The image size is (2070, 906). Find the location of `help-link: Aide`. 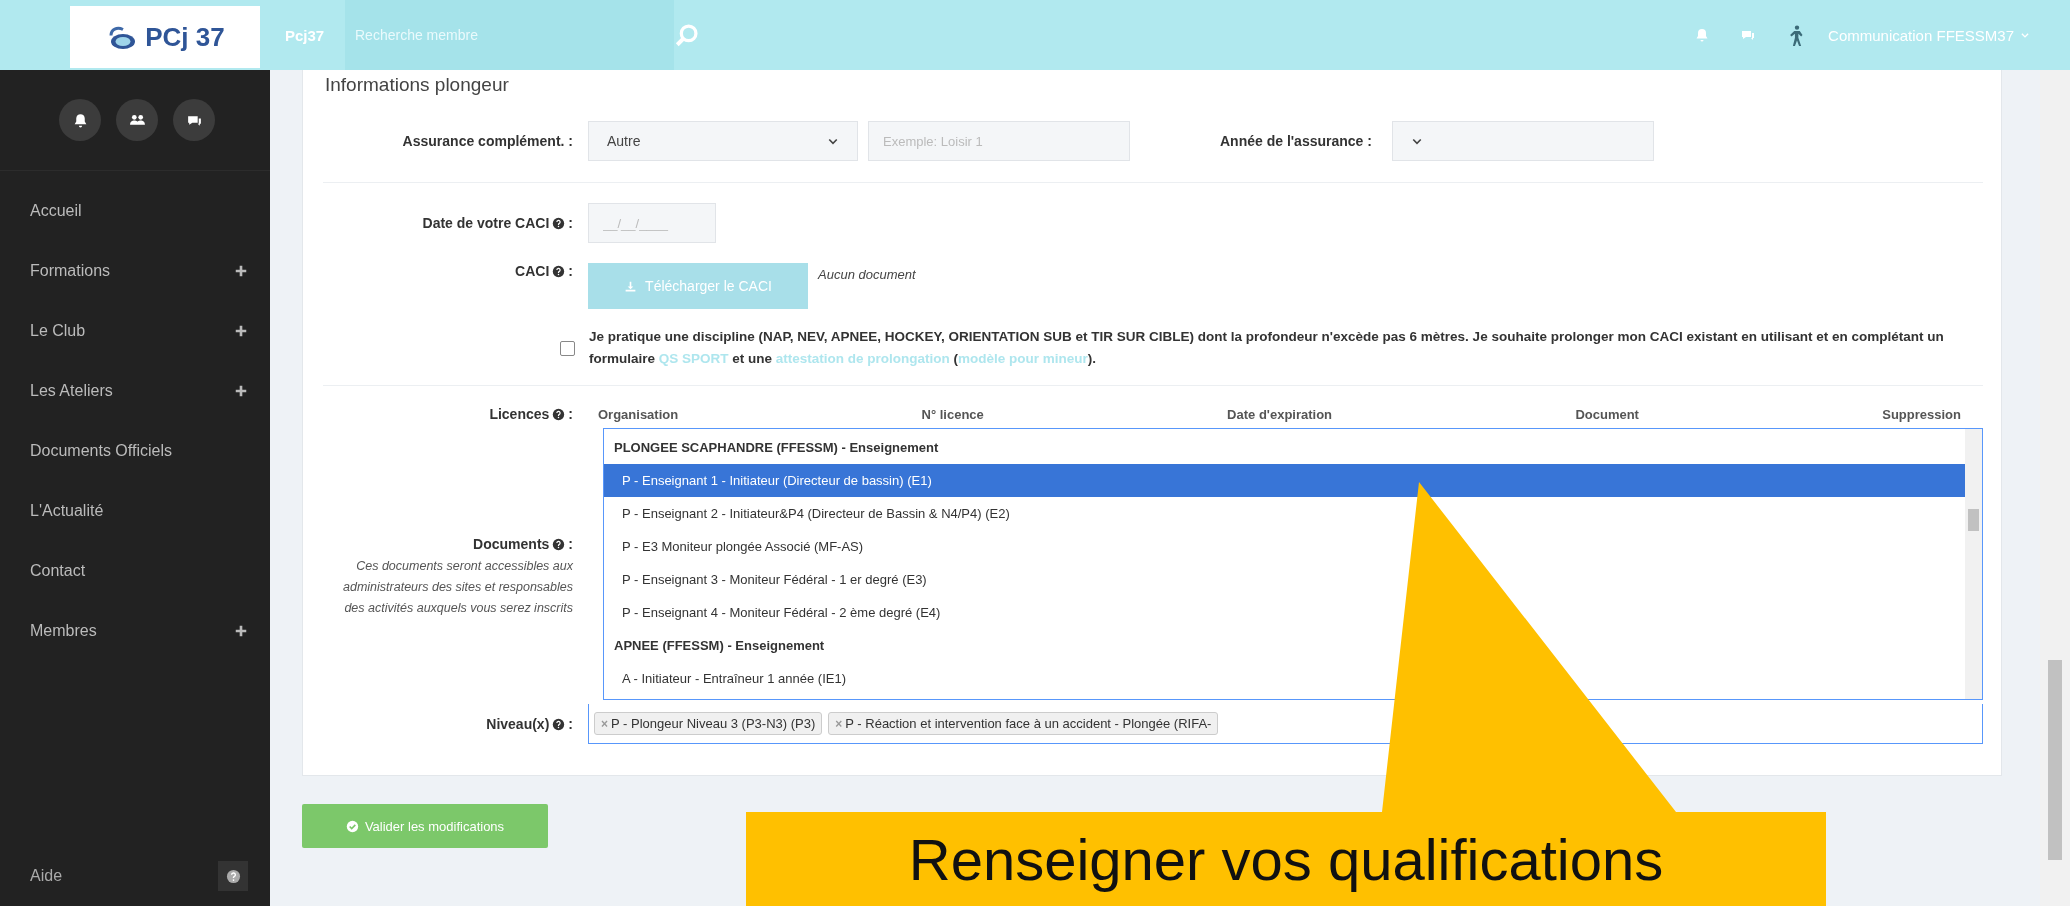

help-link: Aide is located at coordinates (46, 876).